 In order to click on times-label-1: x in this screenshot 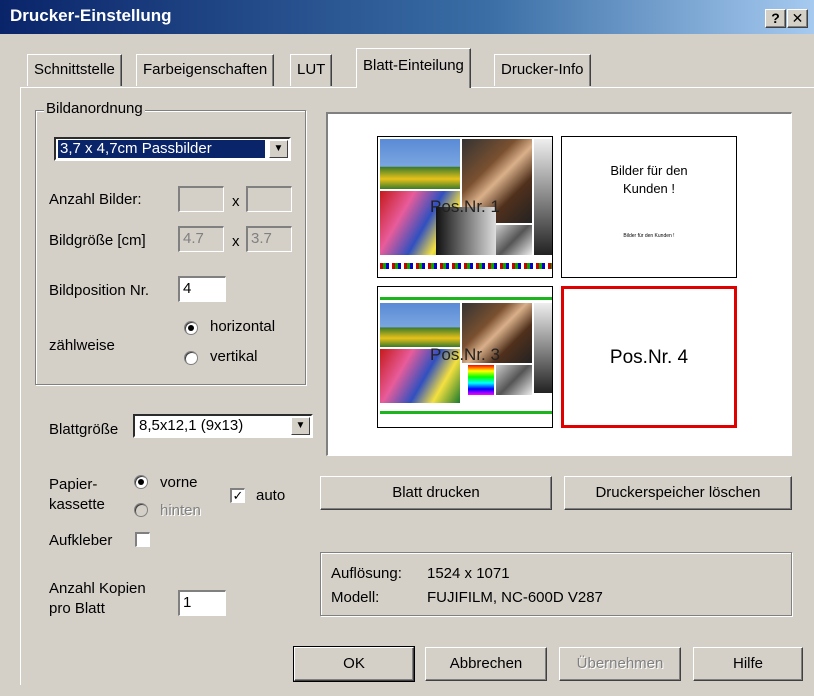, I will do `click(236, 201)`.